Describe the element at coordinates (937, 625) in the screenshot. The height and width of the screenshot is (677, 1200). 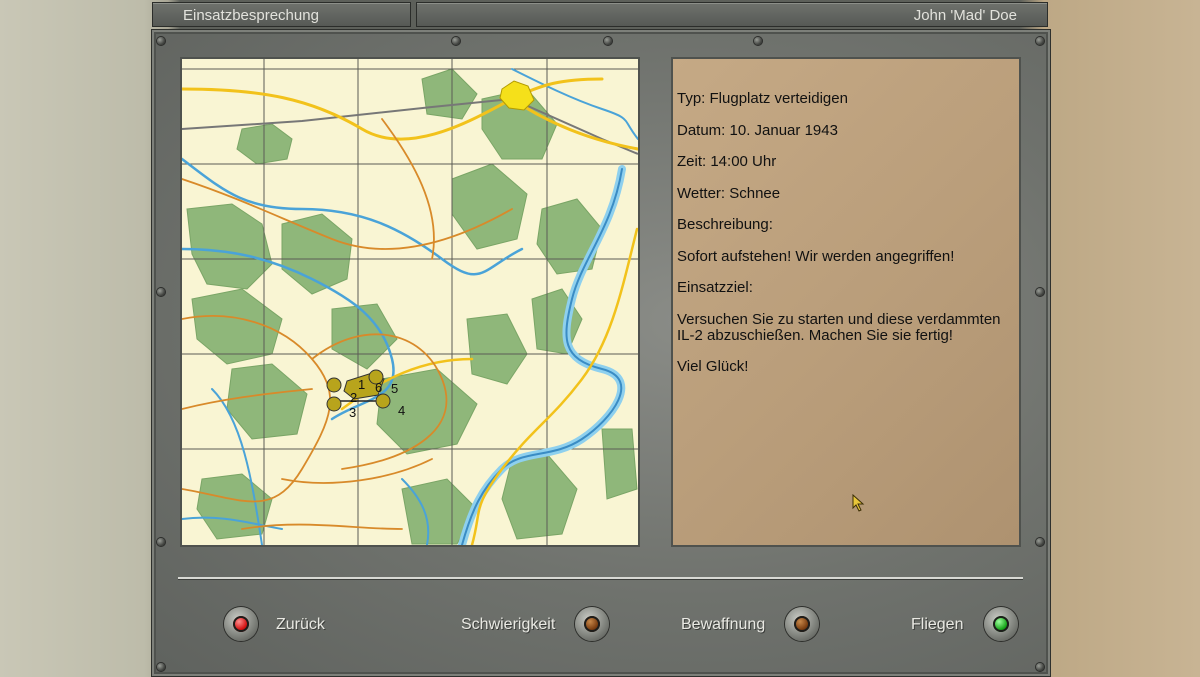
I see `fly-button: Fliegen` at that location.